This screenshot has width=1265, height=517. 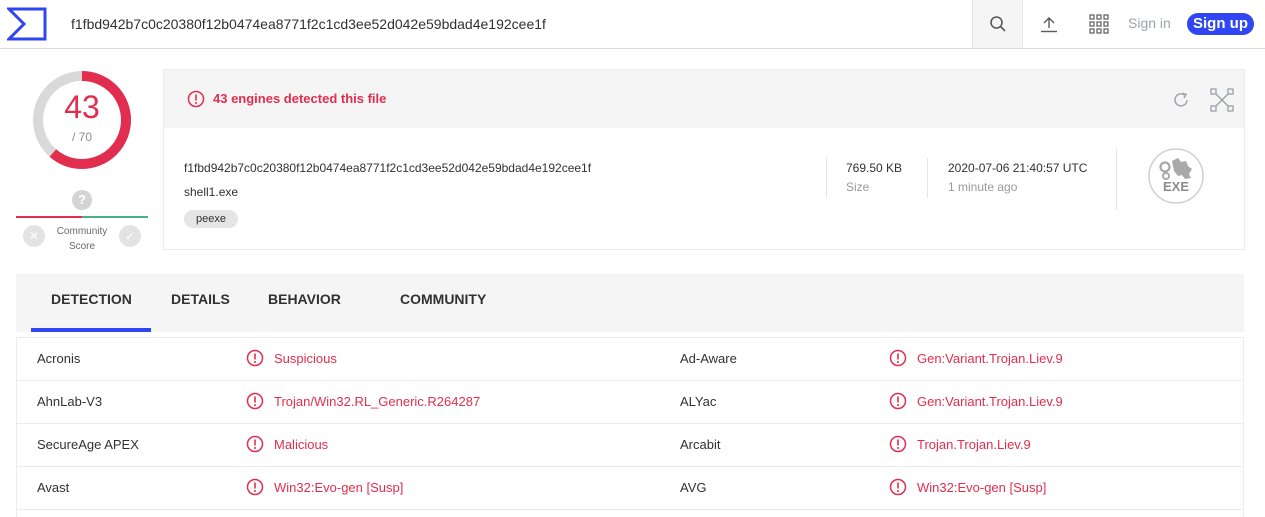 I want to click on close-icon: ✕, so click(x=34, y=236).